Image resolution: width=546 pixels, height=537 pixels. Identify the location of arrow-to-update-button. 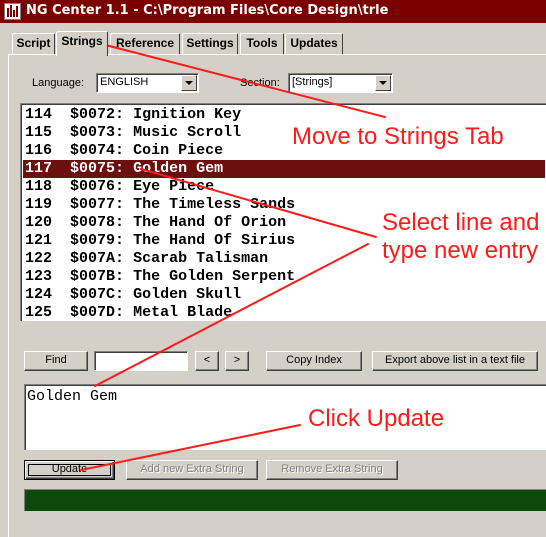
(190, 447).